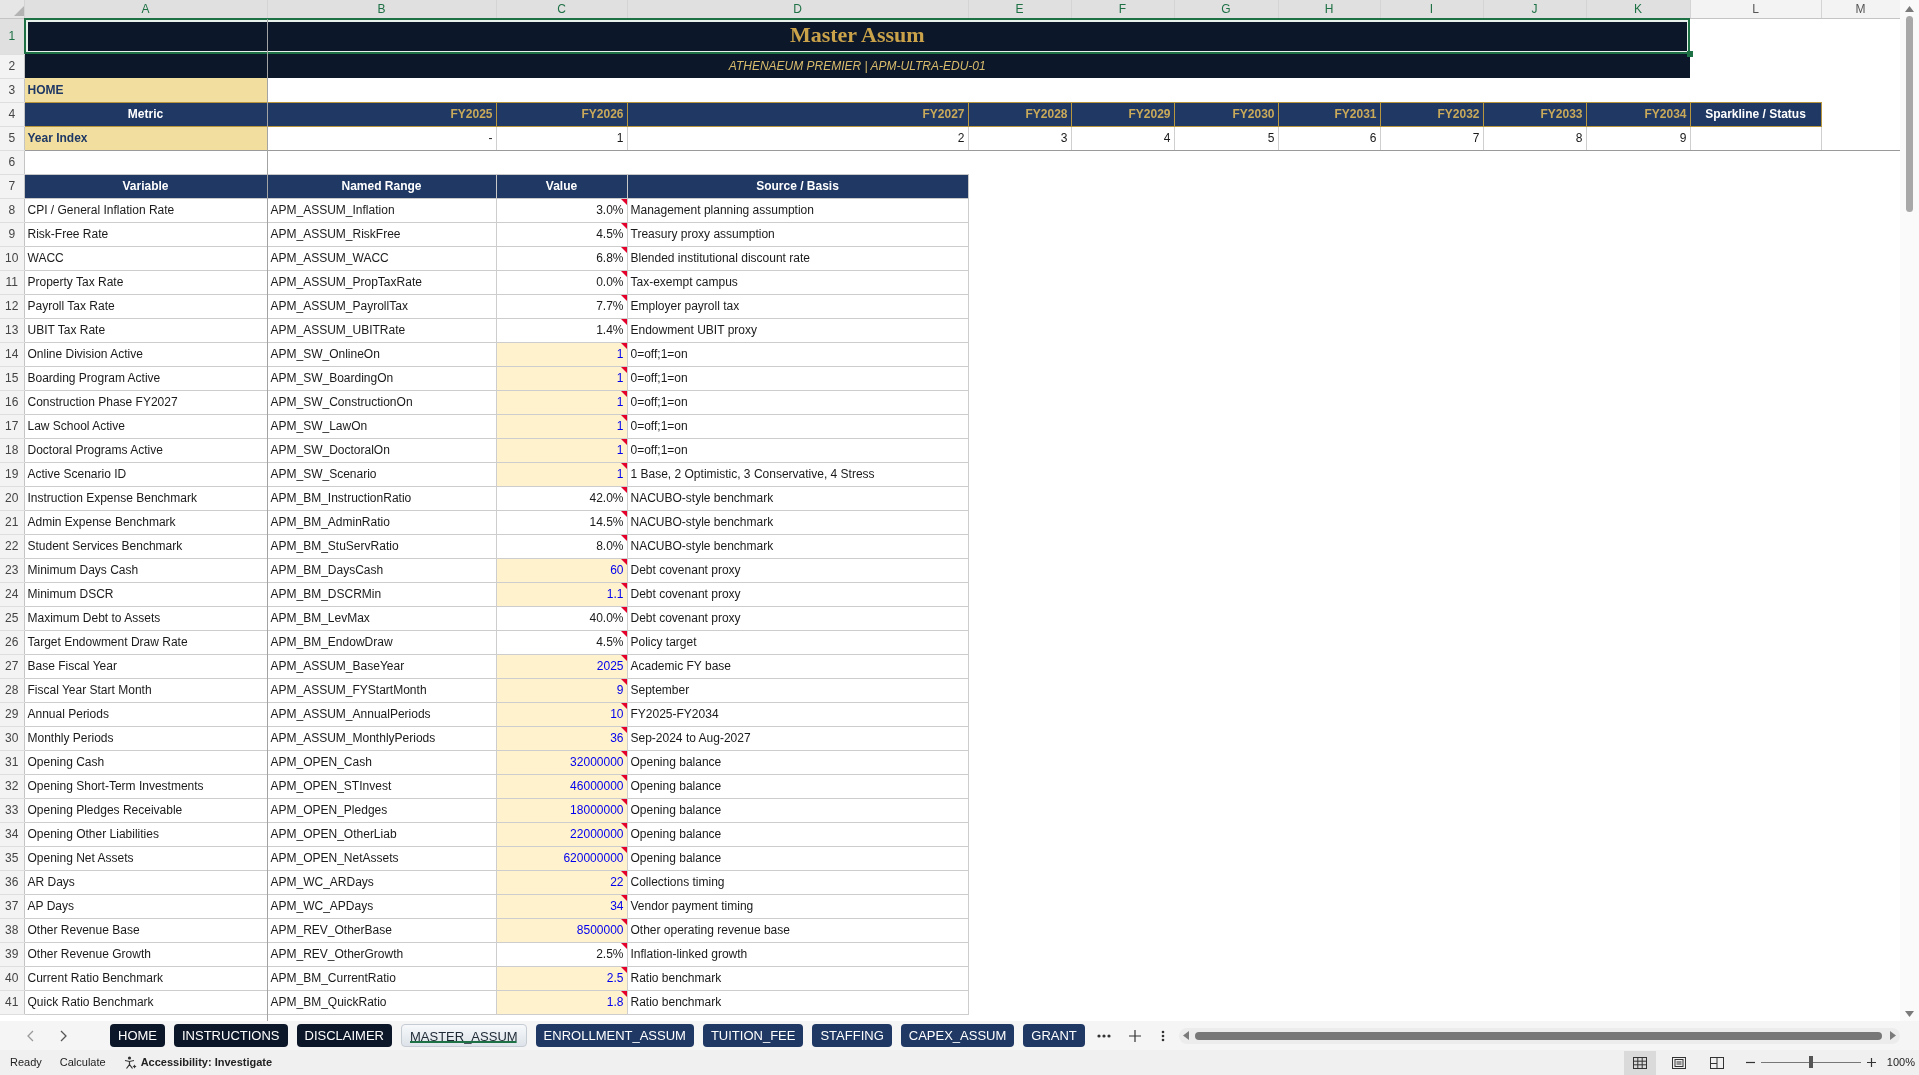 The image size is (1919, 1075). Describe the element at coordinates (12, 36) in the screenshot. I see `row-heading: 1` at that location.